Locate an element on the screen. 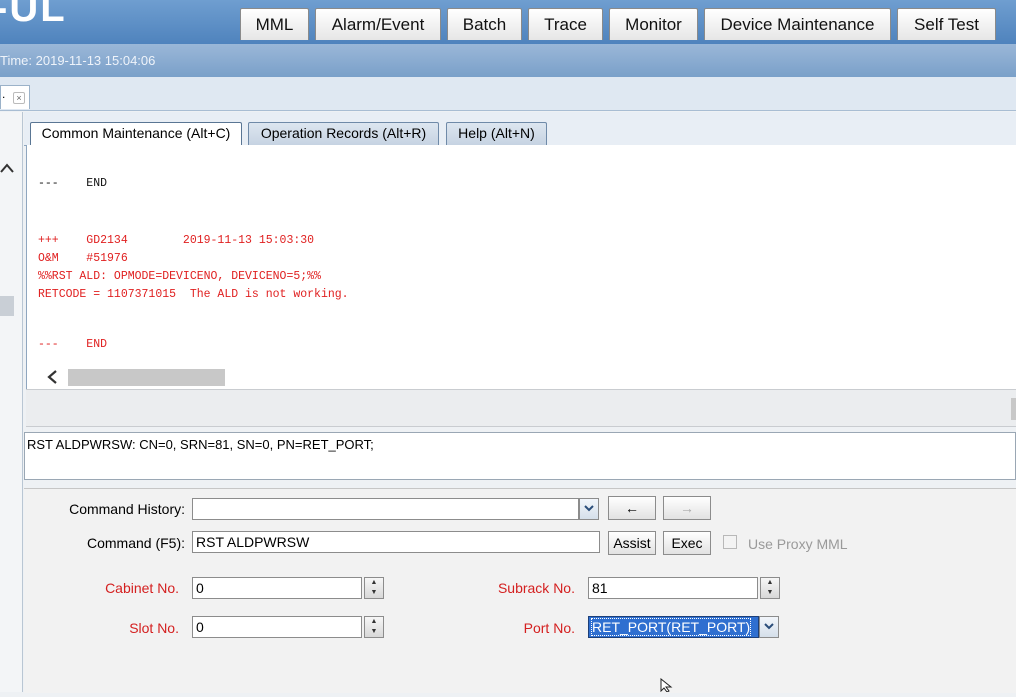 The image size is (1016, 697). use-proxy-checkbox is located at coordinates (730, 542).